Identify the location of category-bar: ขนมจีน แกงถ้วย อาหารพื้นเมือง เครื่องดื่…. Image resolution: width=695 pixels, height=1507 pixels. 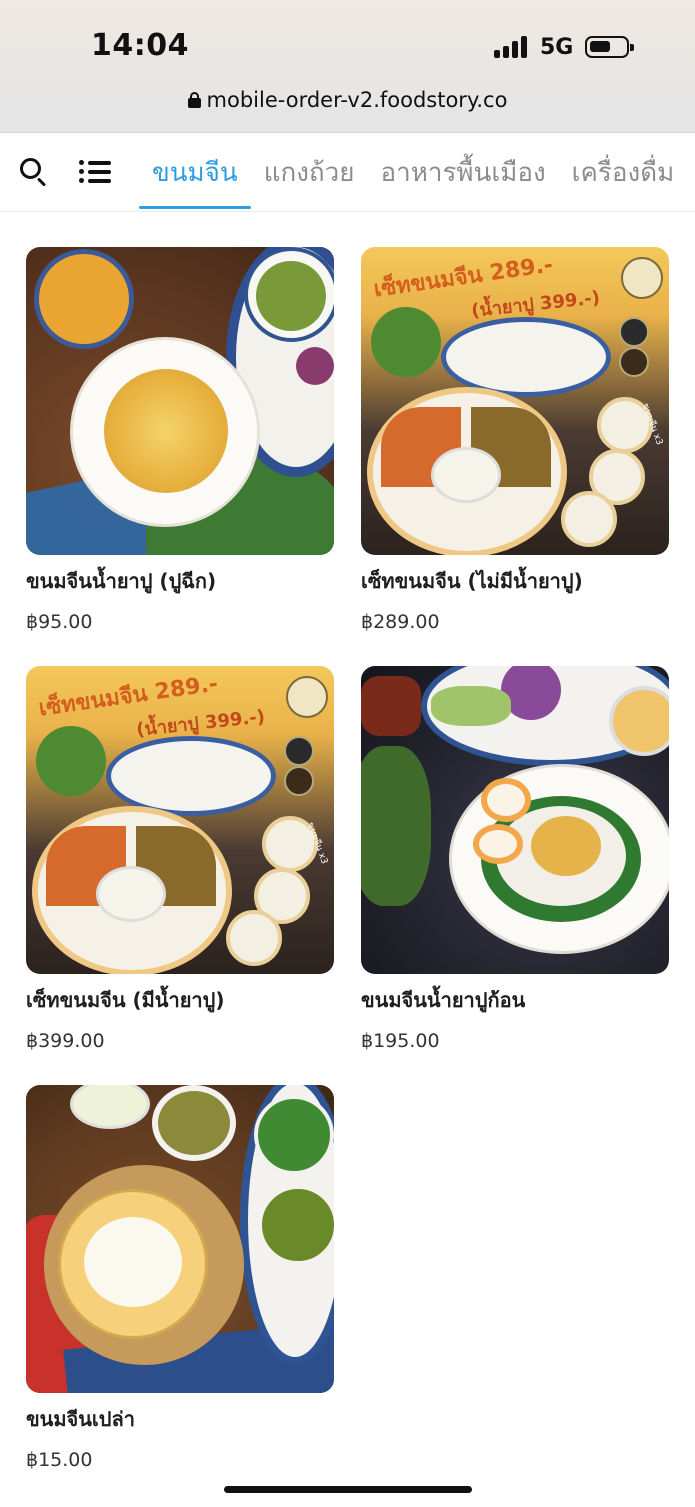
(347, 173).